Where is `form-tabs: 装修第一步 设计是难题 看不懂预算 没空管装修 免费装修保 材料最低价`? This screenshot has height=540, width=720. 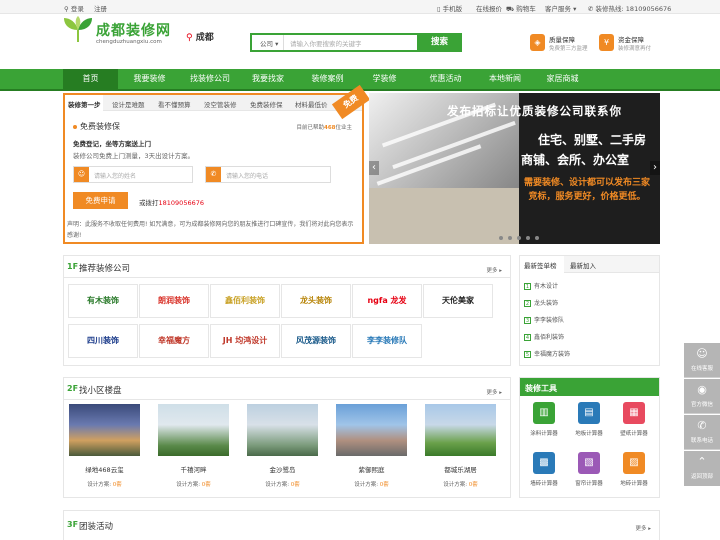
form-tabs: 装修第一步 设计是难题 看不懂预算 没空管装修 免费装修保 材料最低价 is located at coordinates (213, 103).